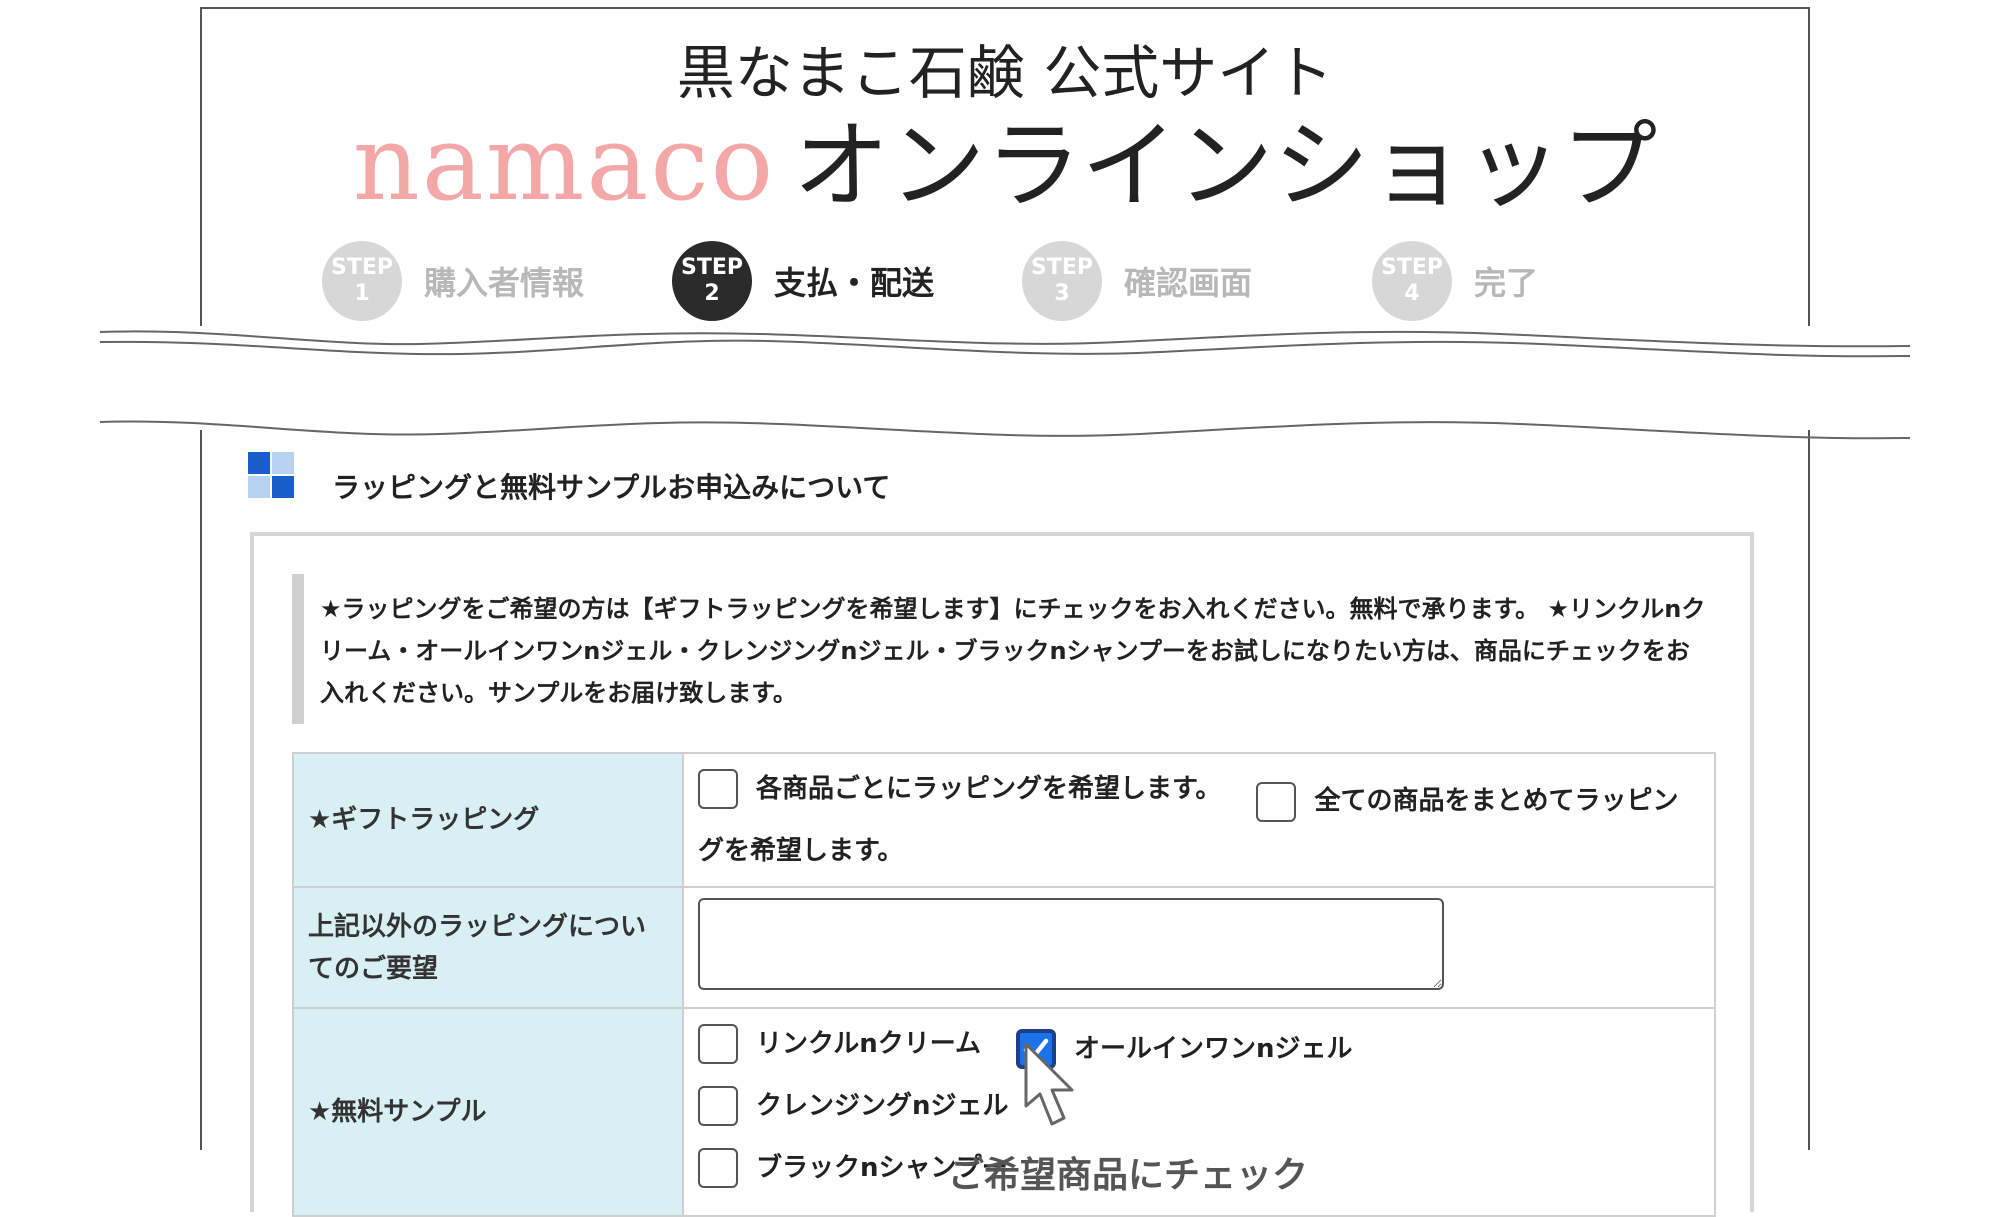 The height and width of the screenshot is (1217, 2000). Describe the element at coordinates (1128, 1175) in the screenshot. I see `instruction-caption: ご希望商品にチェック` at that location.